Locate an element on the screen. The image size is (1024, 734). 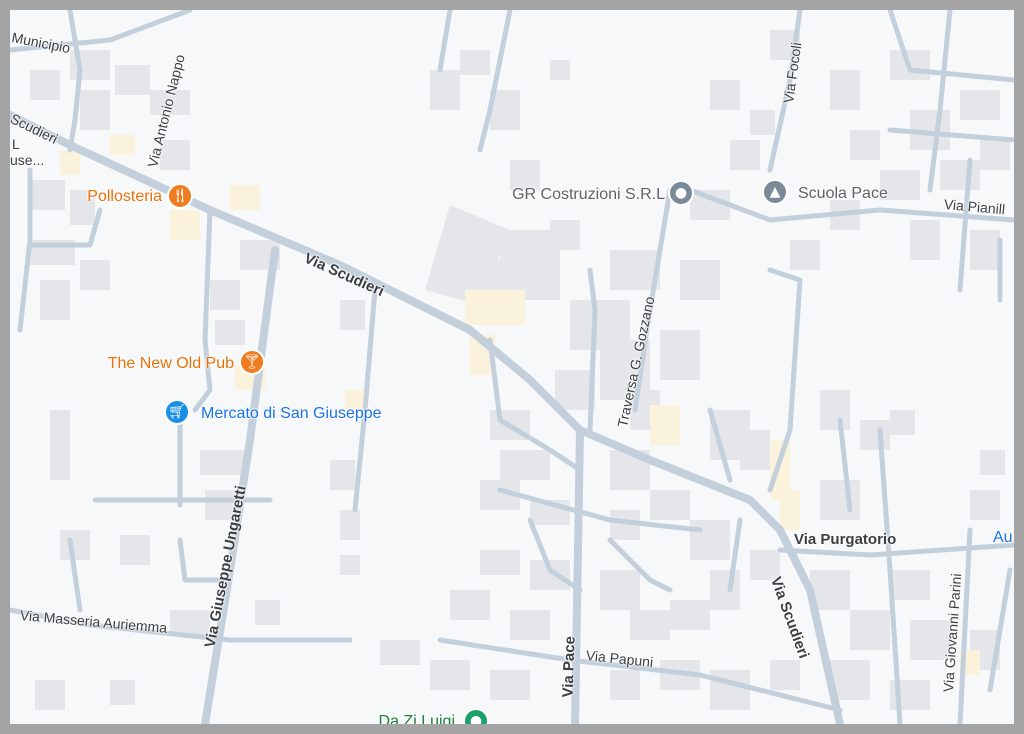
graduation-cap-icon: ▲ is located at coordinates (775, 192).